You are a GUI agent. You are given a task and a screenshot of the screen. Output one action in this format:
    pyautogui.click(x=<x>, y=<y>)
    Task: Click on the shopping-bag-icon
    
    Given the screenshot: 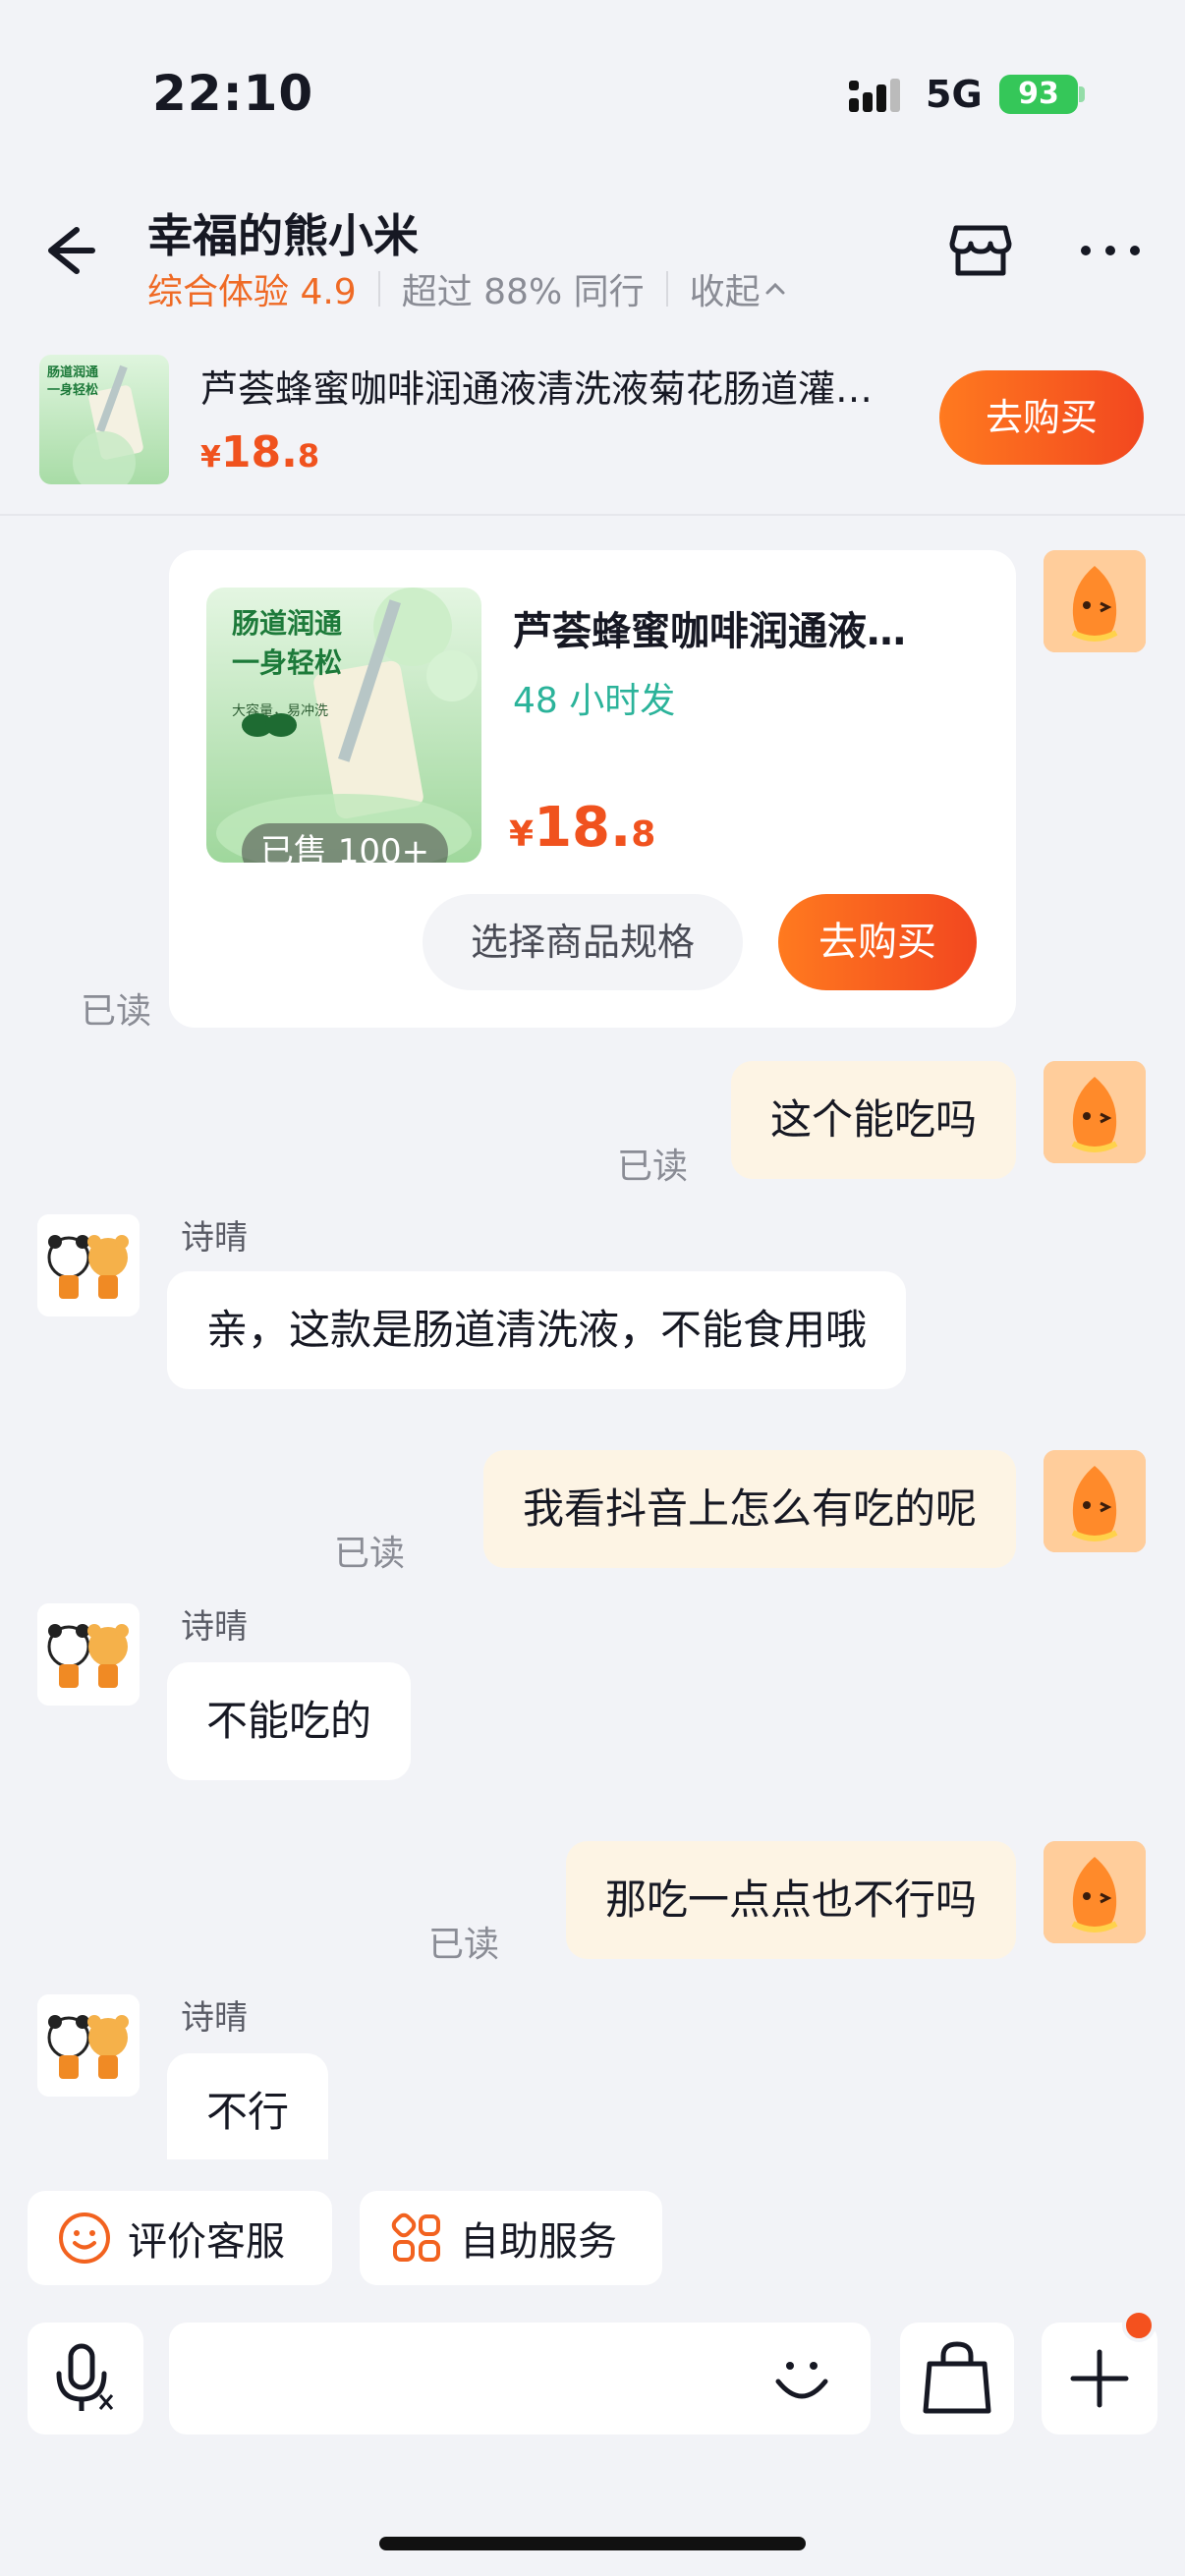 What is the action you would take?
    pyautogui.click(x=957, y=2377)
    